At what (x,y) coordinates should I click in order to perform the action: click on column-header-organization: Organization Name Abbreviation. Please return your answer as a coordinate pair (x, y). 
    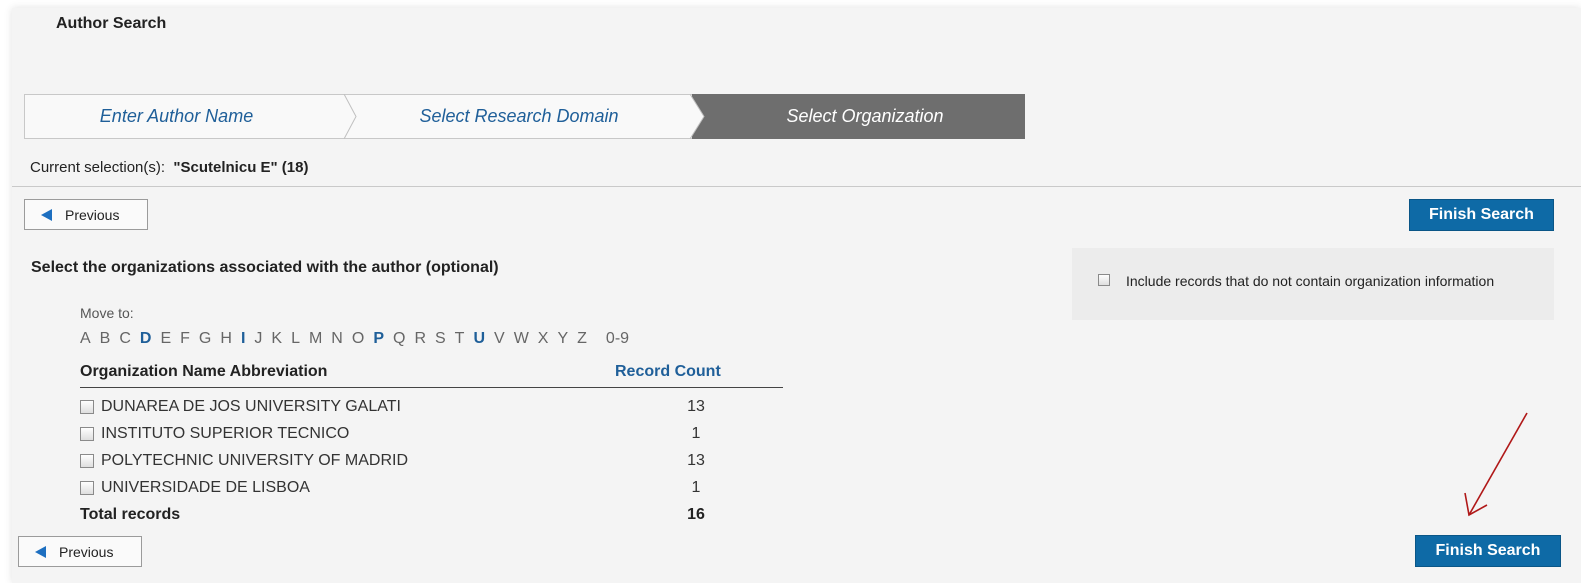
    Looking at the image, I should click on (204, 371).